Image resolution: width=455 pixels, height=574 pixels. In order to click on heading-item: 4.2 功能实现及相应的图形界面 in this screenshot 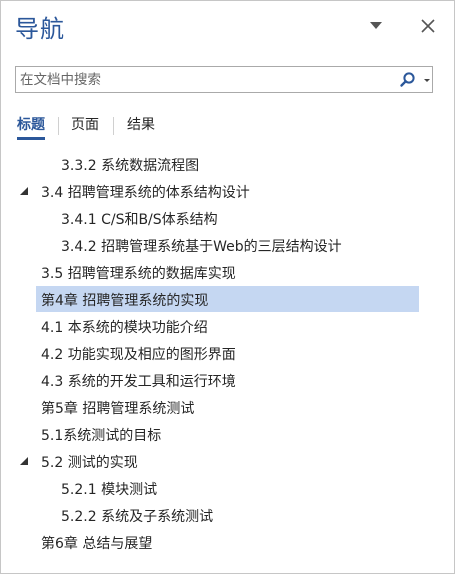, I will do `click(228, 353)`.